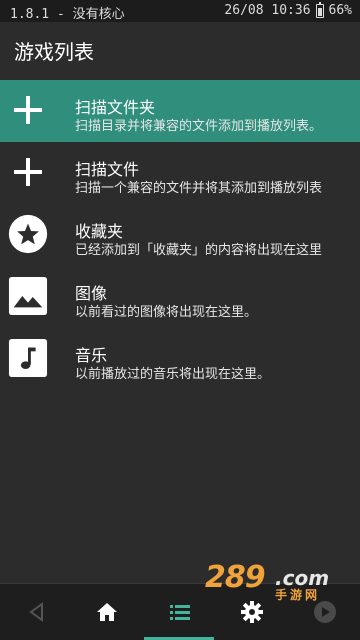 This screenshot has width=360, height=640. Describe the element at coordinates (325, 612) in the screenshot. I see `play-icon` at that location.